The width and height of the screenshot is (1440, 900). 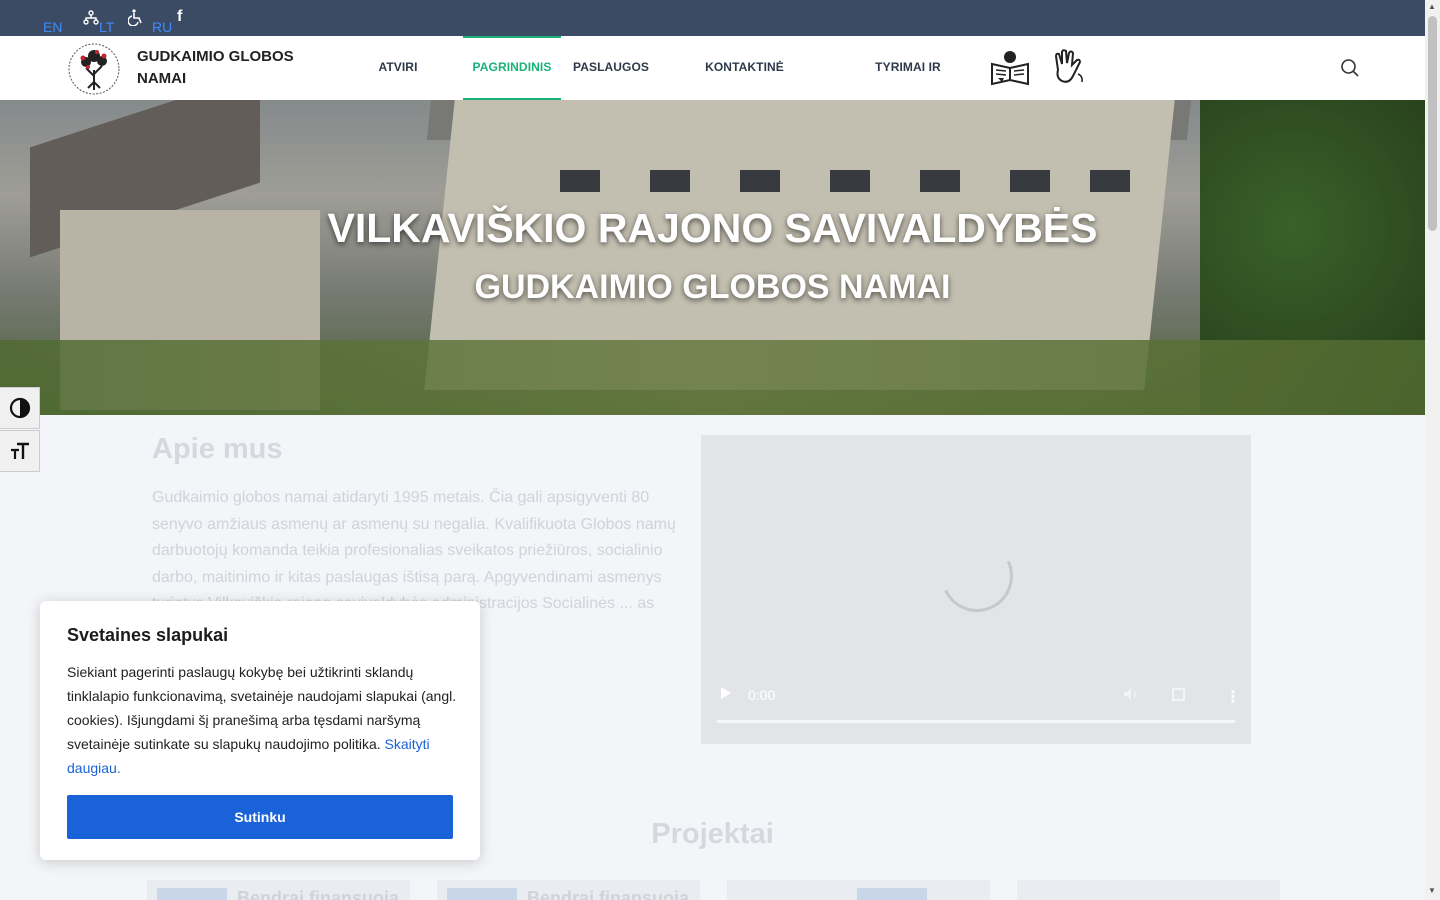 I want to click on contrast-icon, so click(x=19, y=408).